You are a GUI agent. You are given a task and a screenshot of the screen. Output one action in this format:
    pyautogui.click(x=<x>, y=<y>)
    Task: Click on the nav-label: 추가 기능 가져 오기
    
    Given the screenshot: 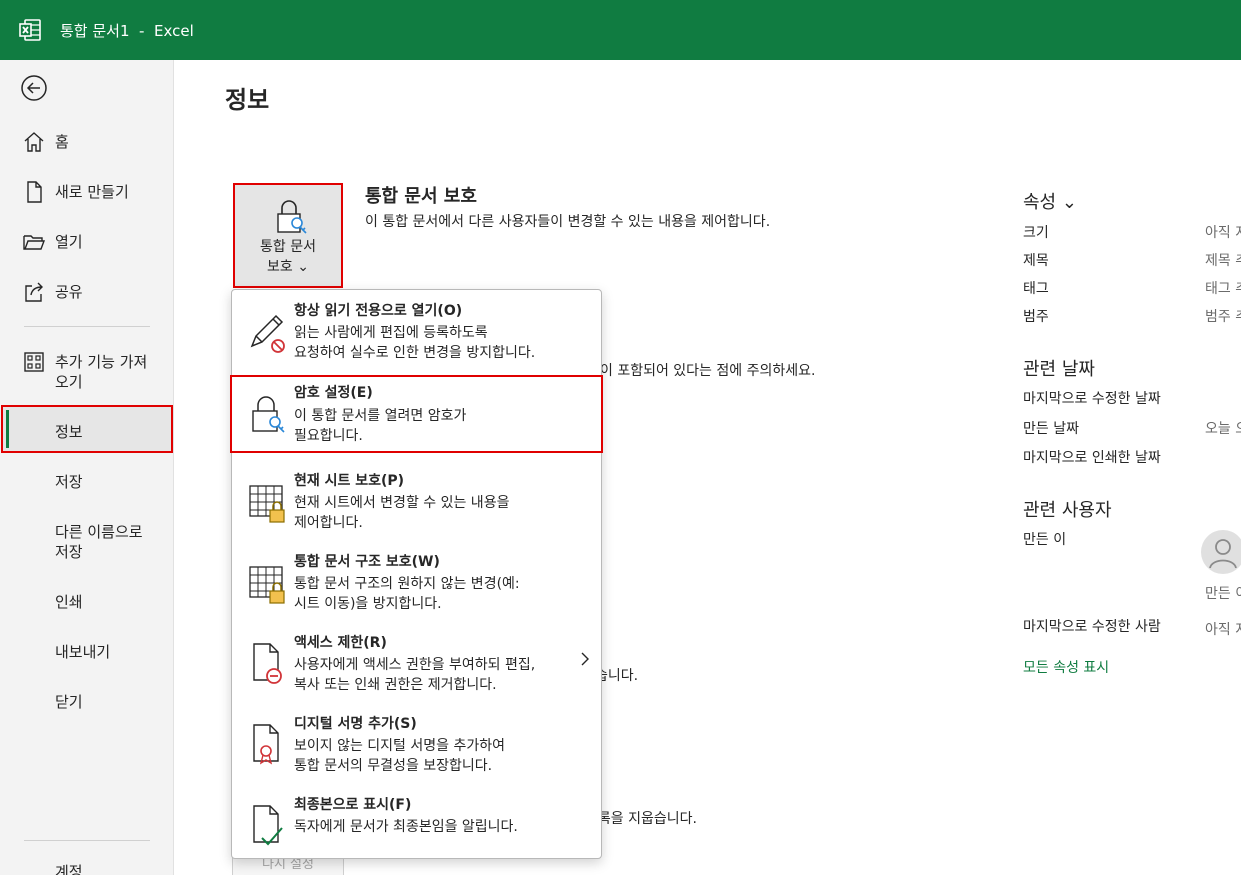 What is the action you would take?
    pyautogui.click(x=101, y=372)
    